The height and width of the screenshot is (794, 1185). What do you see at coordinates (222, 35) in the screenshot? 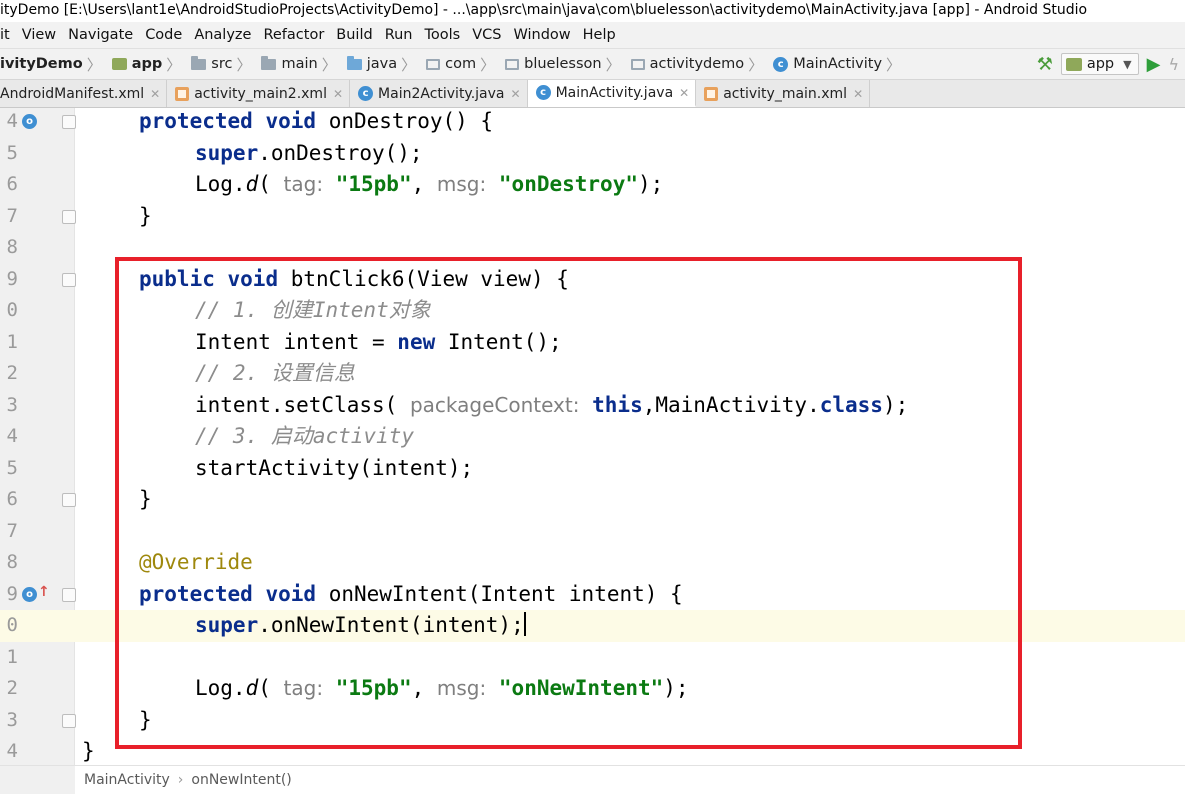
I see `menu-analyze: Analyze` at bounding box center [222, 35].